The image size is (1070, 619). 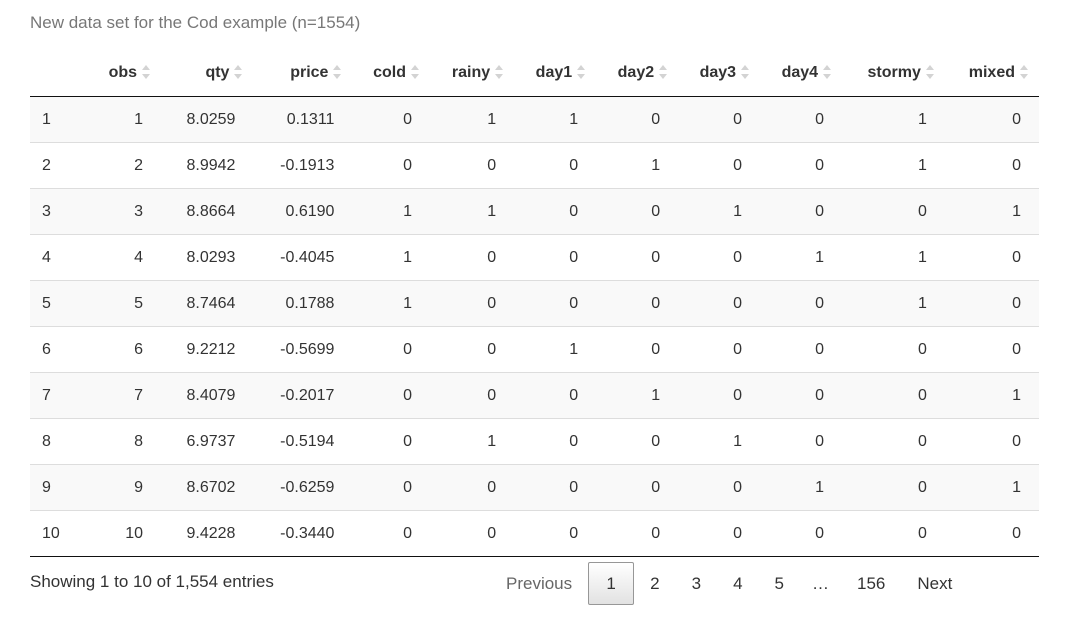 I want to click on row-name-cell: 1, so click(x=59, y=119).